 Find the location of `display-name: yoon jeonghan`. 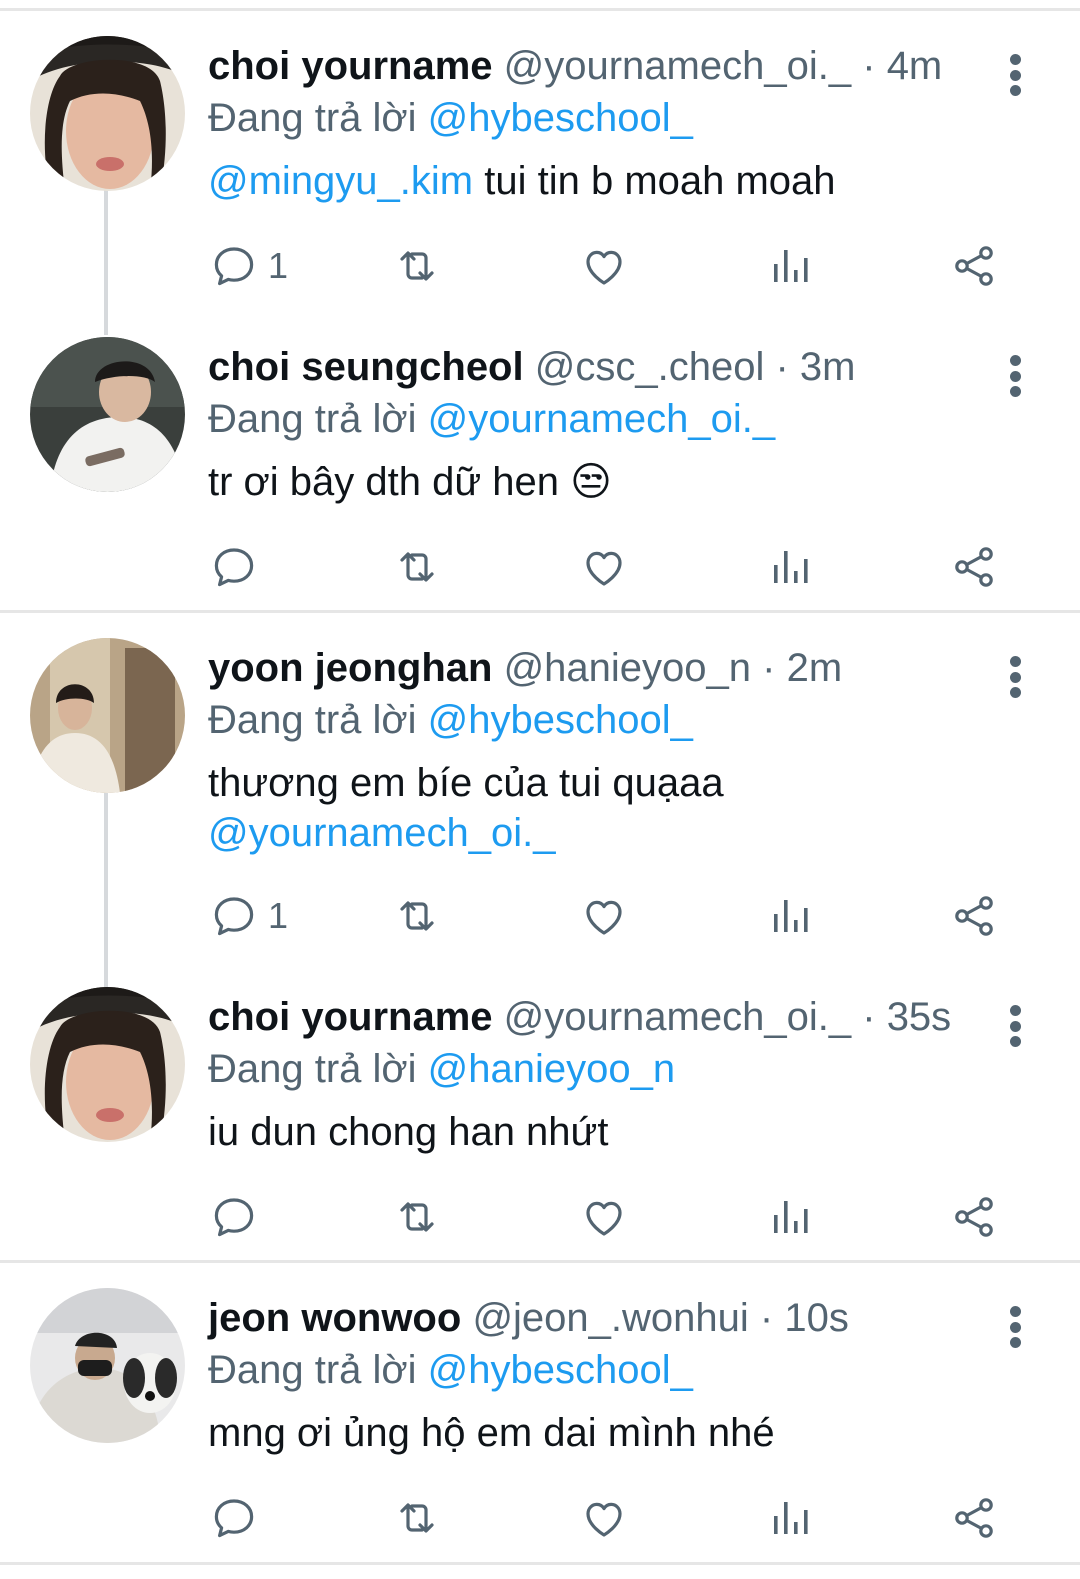

display-name: yoon jeonghan is located at coordinates (350, 668).